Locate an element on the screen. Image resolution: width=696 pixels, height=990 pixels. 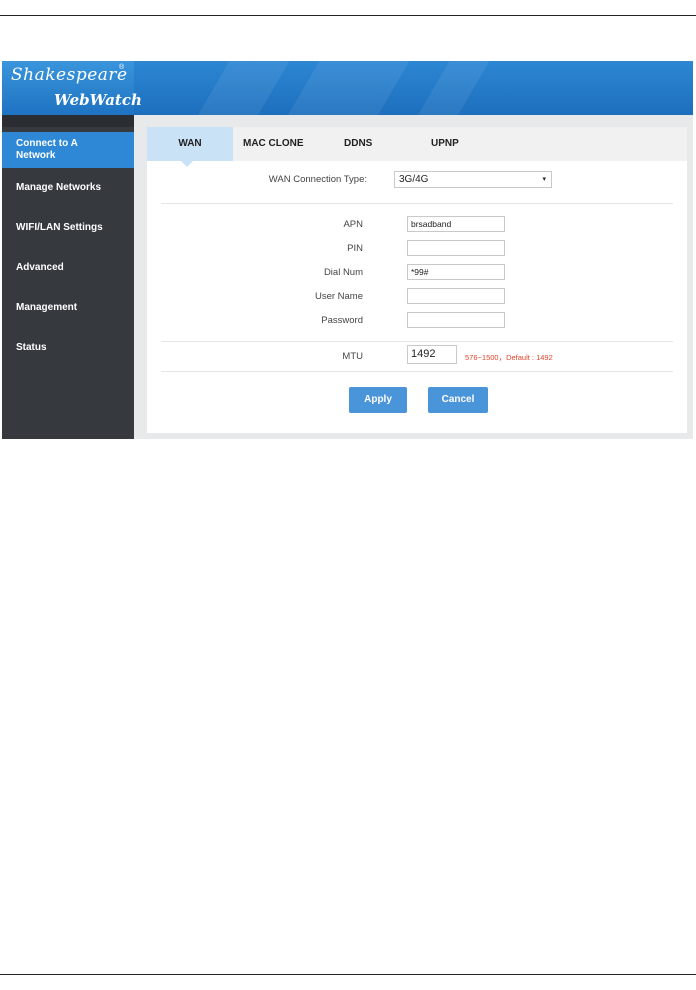
sidebar-top-strip is located at coordinates (68, 121).